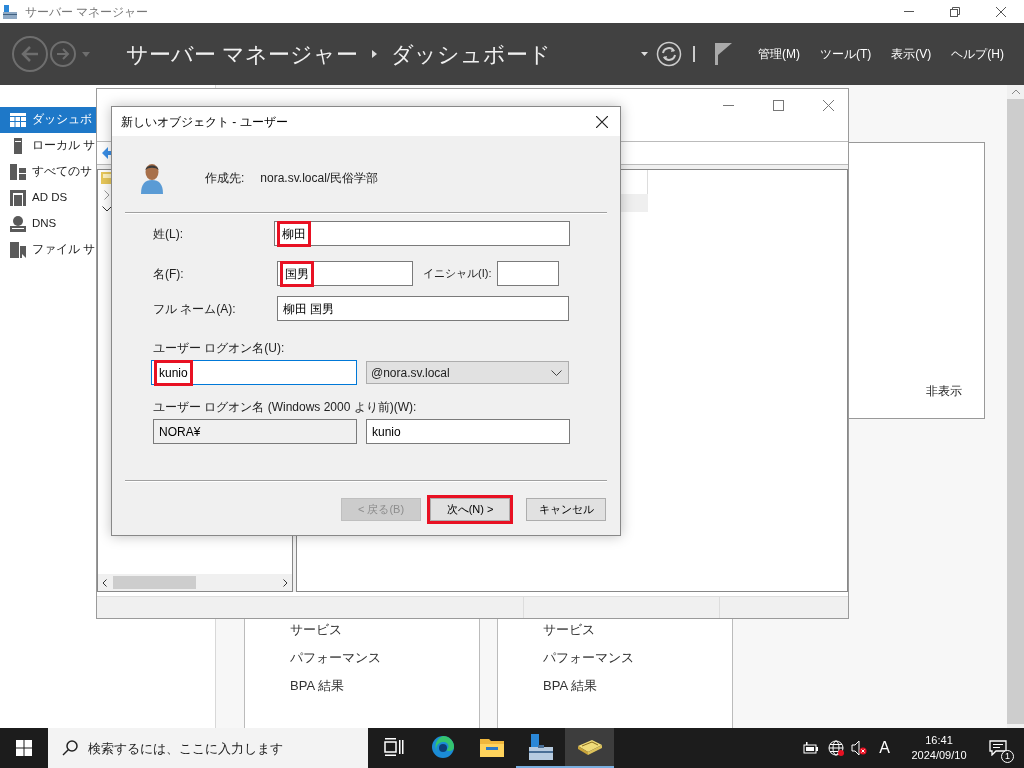 This screenshot has width=1024, height=768. Describe the element at coordinates (173, 372) in the screenshot. I see `highlight-box: kunio` at that location.